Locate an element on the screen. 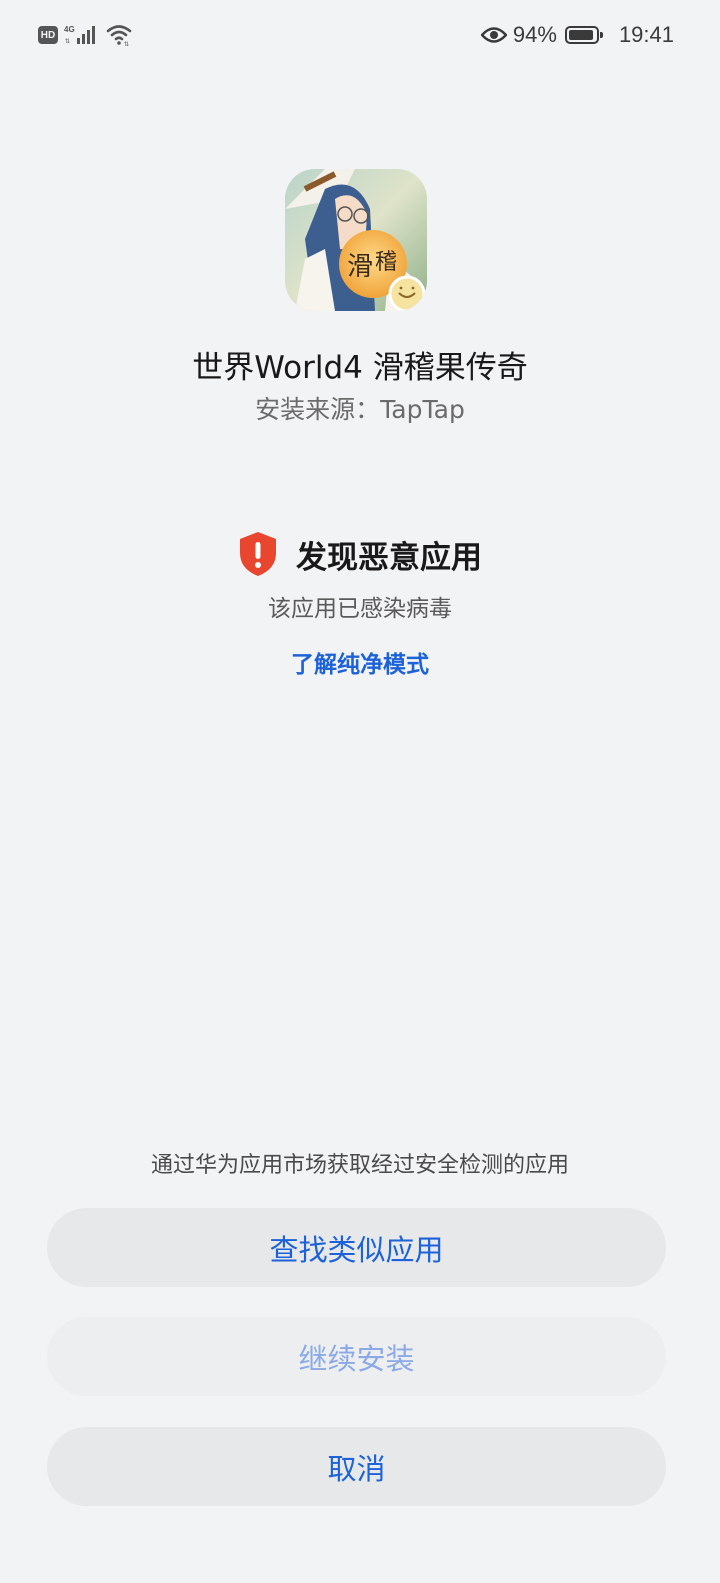 Image resolution: width=720 pixels, height=1583 pixels. network-label: 4G is located at coordinates (69, 29).